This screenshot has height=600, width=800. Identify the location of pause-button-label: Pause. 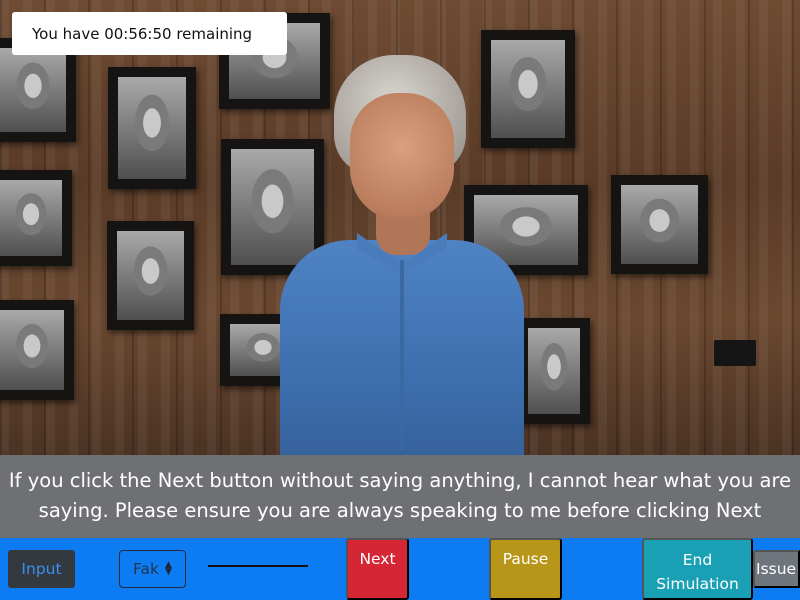
(525, 559).